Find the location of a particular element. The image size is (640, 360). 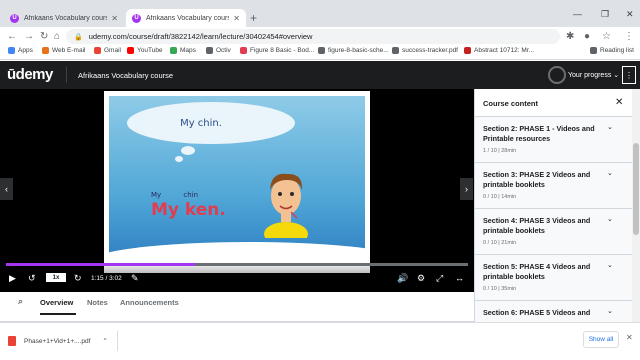

bookmark-web-email: Web E-mail is located at coordinates (63, 50).